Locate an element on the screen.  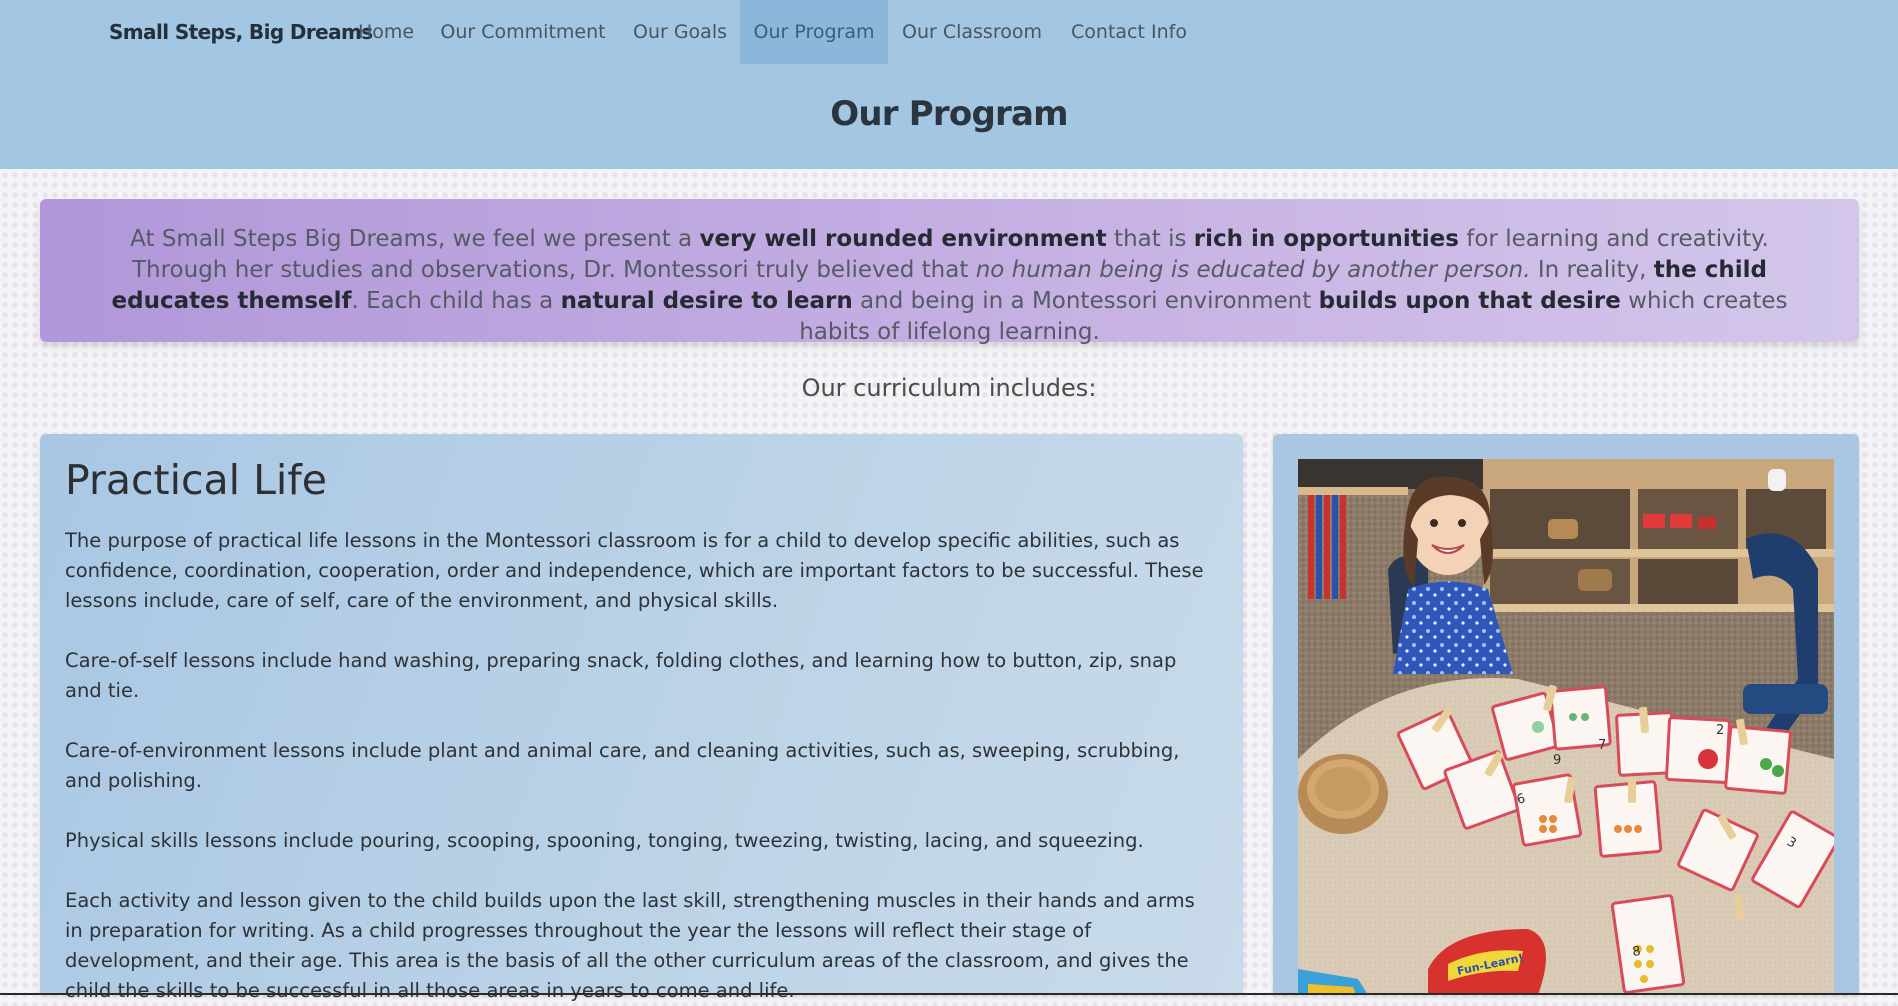
intro-emphasis: very well rounded environment is located at coordinates (903, 239).